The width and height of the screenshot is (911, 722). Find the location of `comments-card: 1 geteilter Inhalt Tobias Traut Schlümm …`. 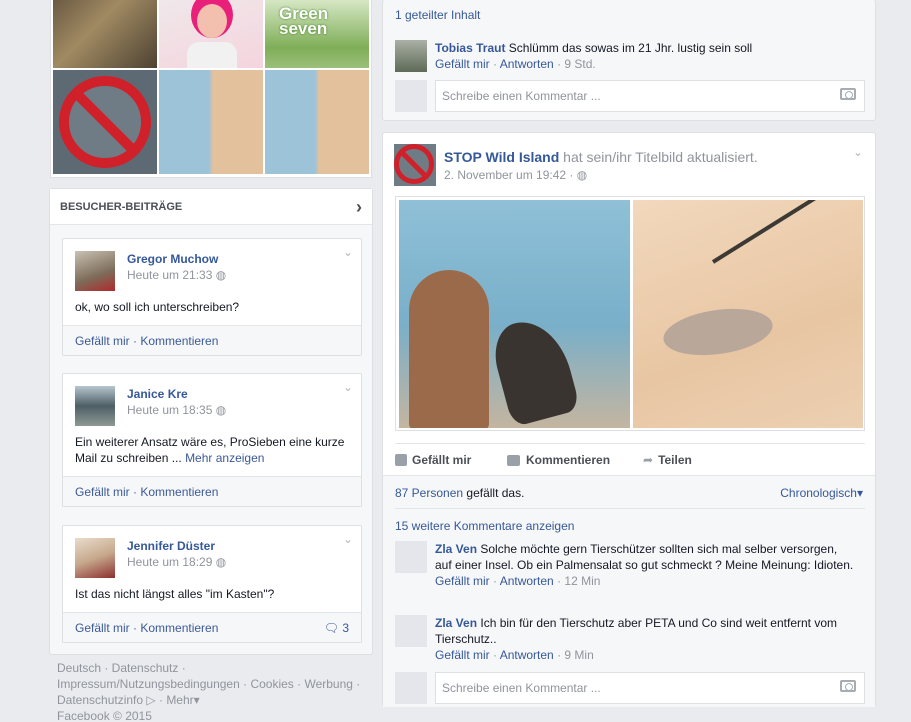

comments-card: 1 geteilter Inhalt Tobias Traut Schlümm … is located at coordinates (629, 60).